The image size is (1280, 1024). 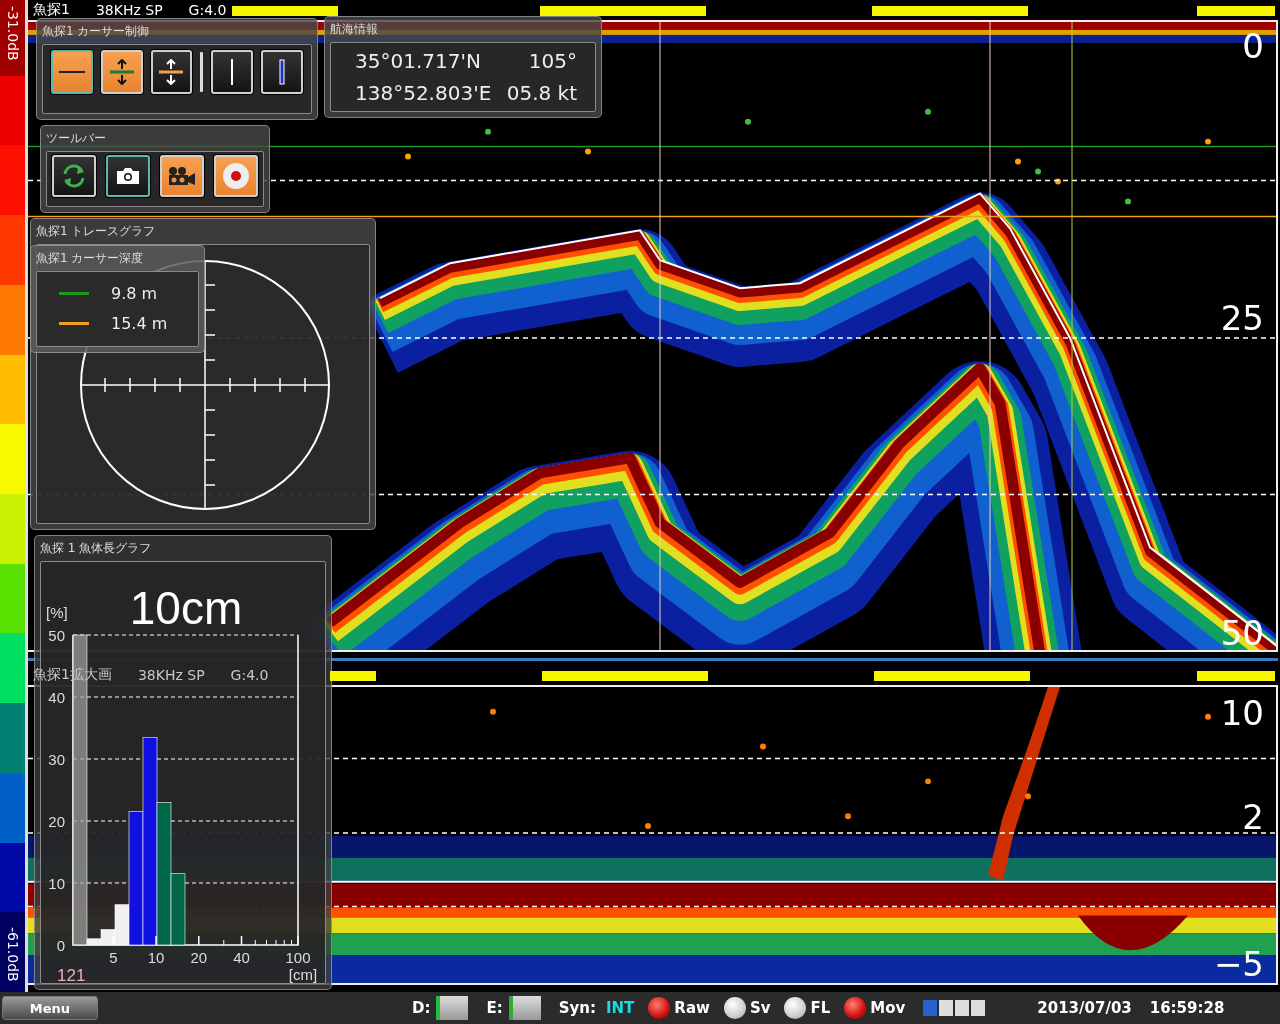 I want to click on x-tick-label: 10, so click(x=156, y=957).